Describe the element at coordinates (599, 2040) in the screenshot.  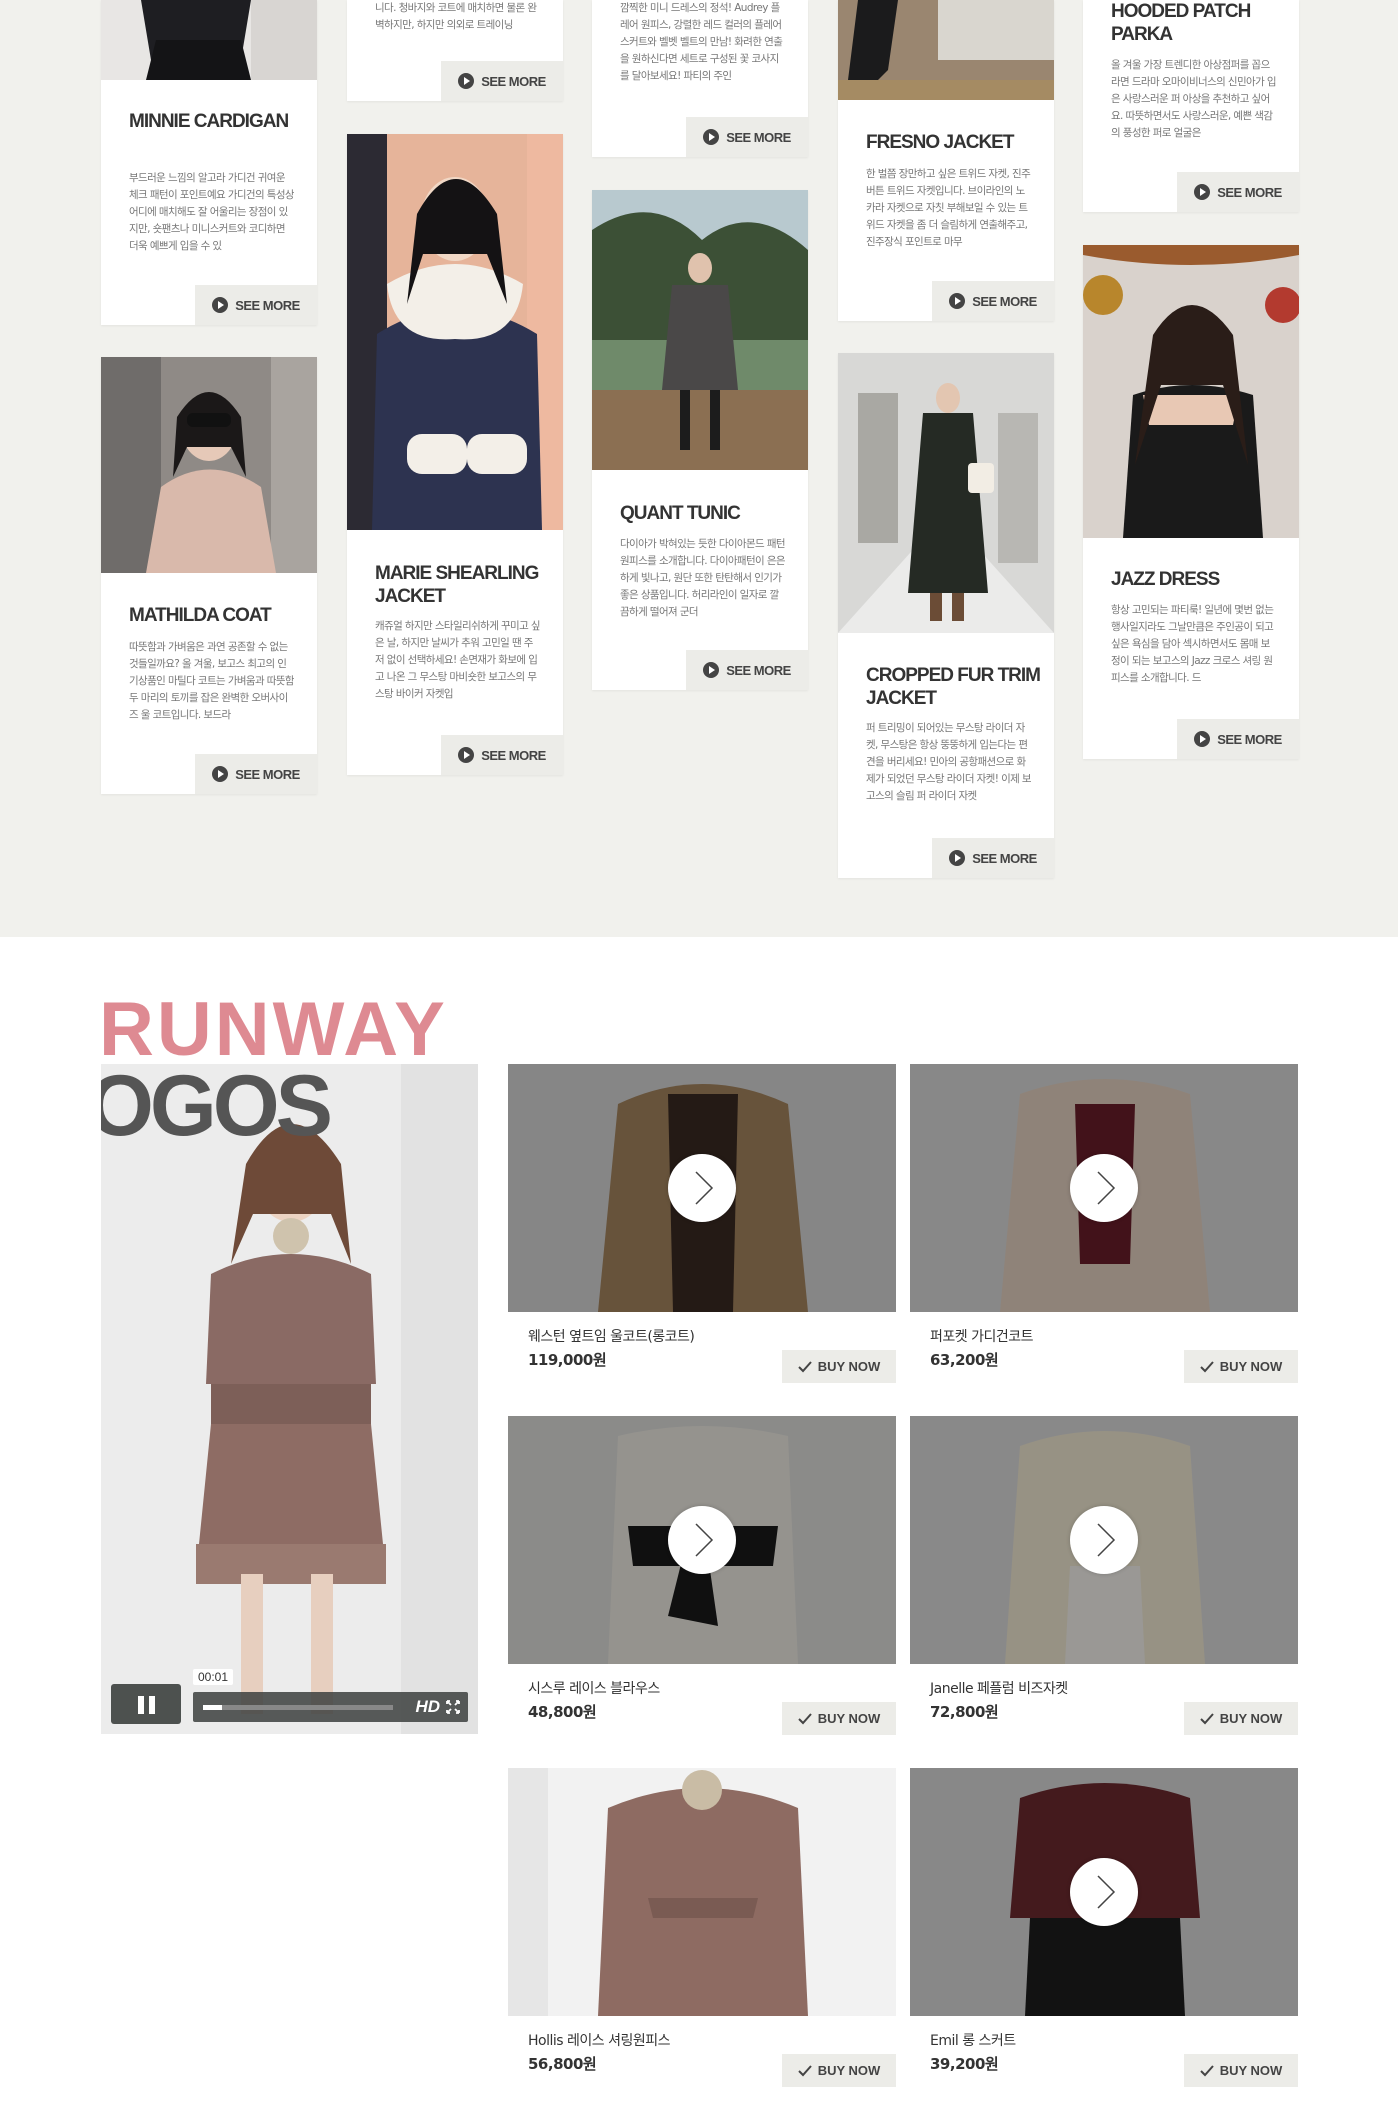
I see `product-name: Hollis 레이스 셔링원피스` at that location.